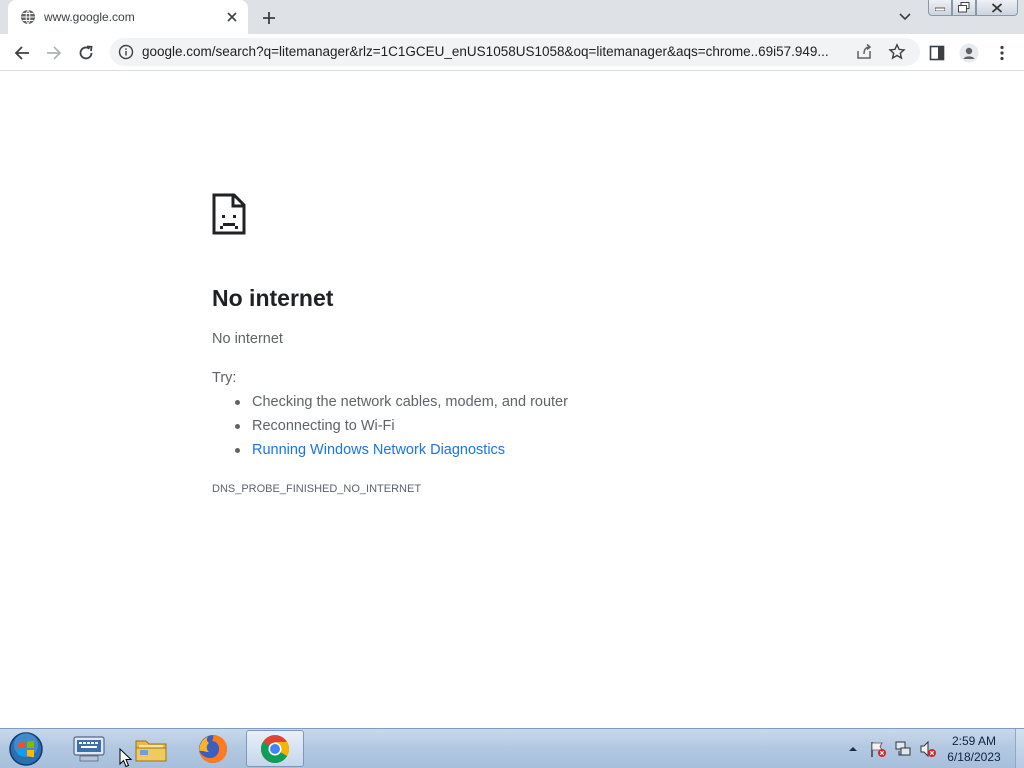  Describe the element at coordinates (878, 749) in the screenshot. I see `action-center-flag-icon` at that location.